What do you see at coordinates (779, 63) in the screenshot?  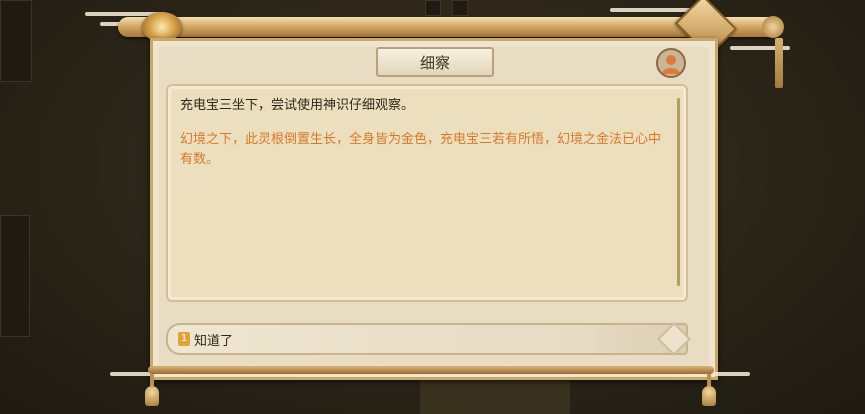 I see `tassel-ornament` at bounding box center [779, 63].